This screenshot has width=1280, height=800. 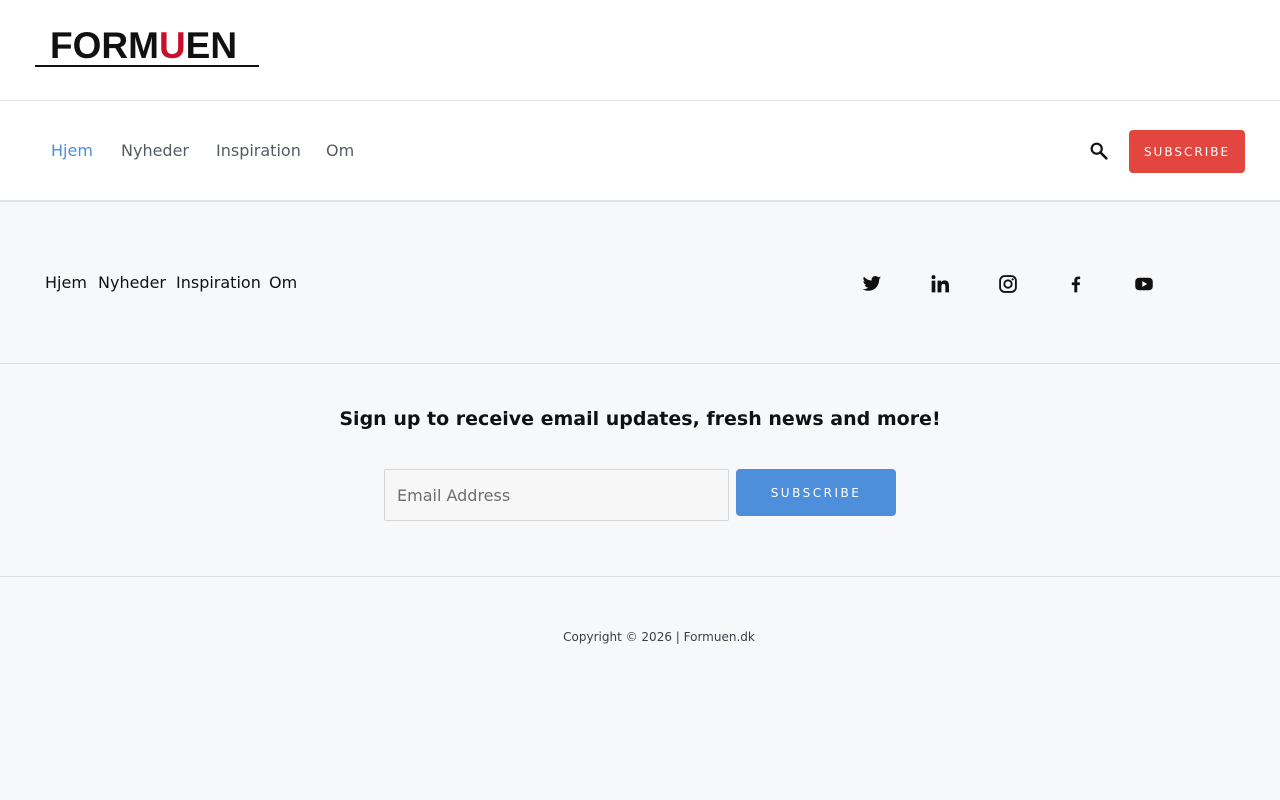 I want to click on footer-nav-item-om: Om, so click(x=283, y=282).